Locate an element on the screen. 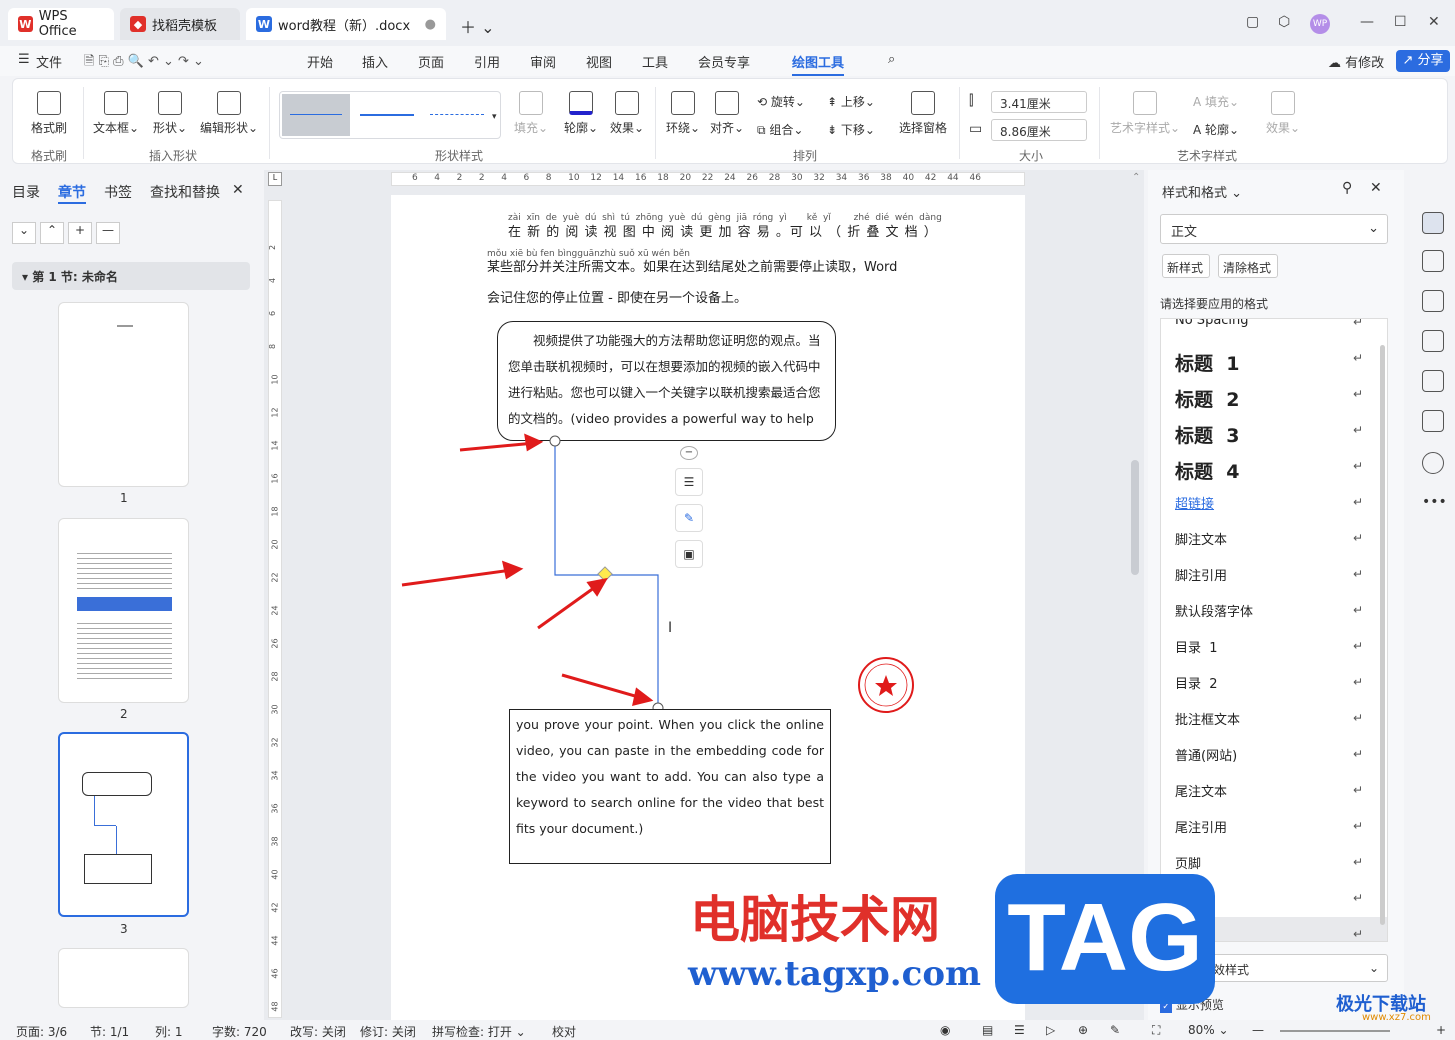 This screenshot has width=1455, height=1040. current-style-select: 正文 ⌄ is located at coordinates (1274, 229).